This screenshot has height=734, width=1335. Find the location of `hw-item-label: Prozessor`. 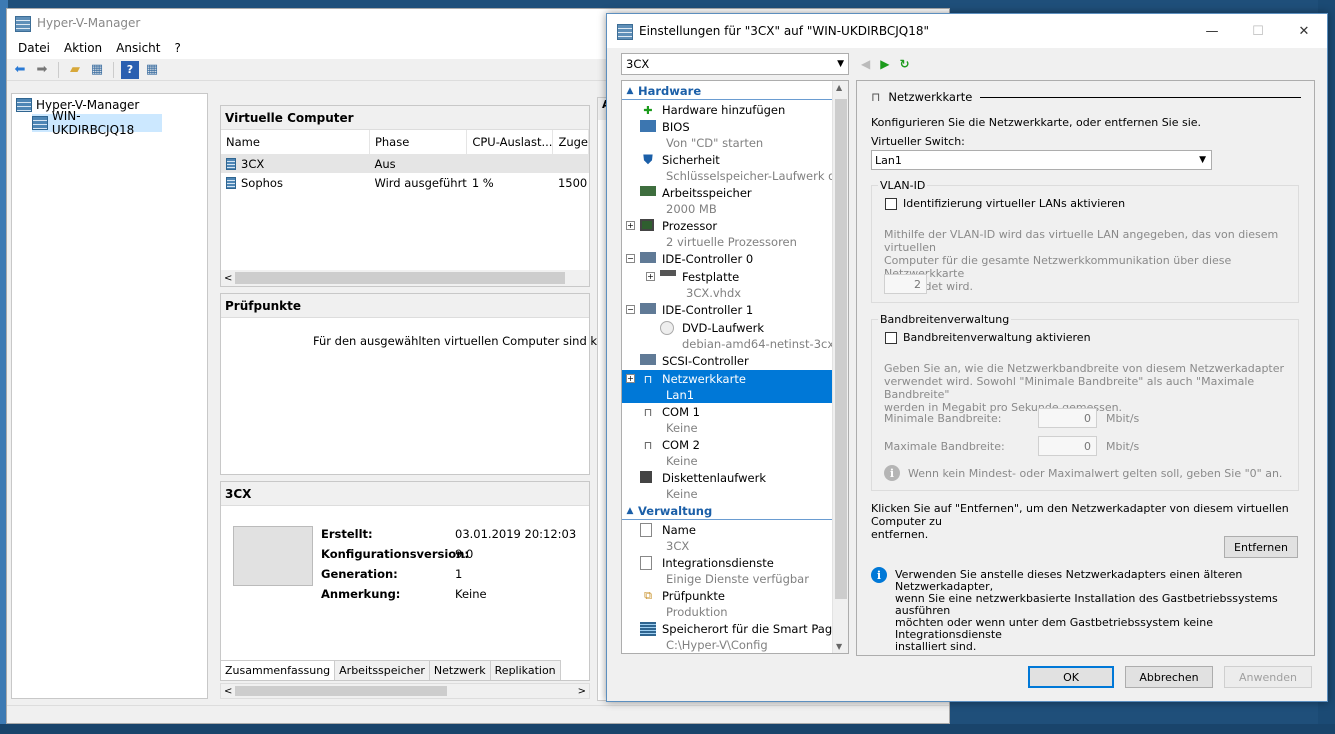

hw-item-label: Prozessor is located at coordinates (690, 226).